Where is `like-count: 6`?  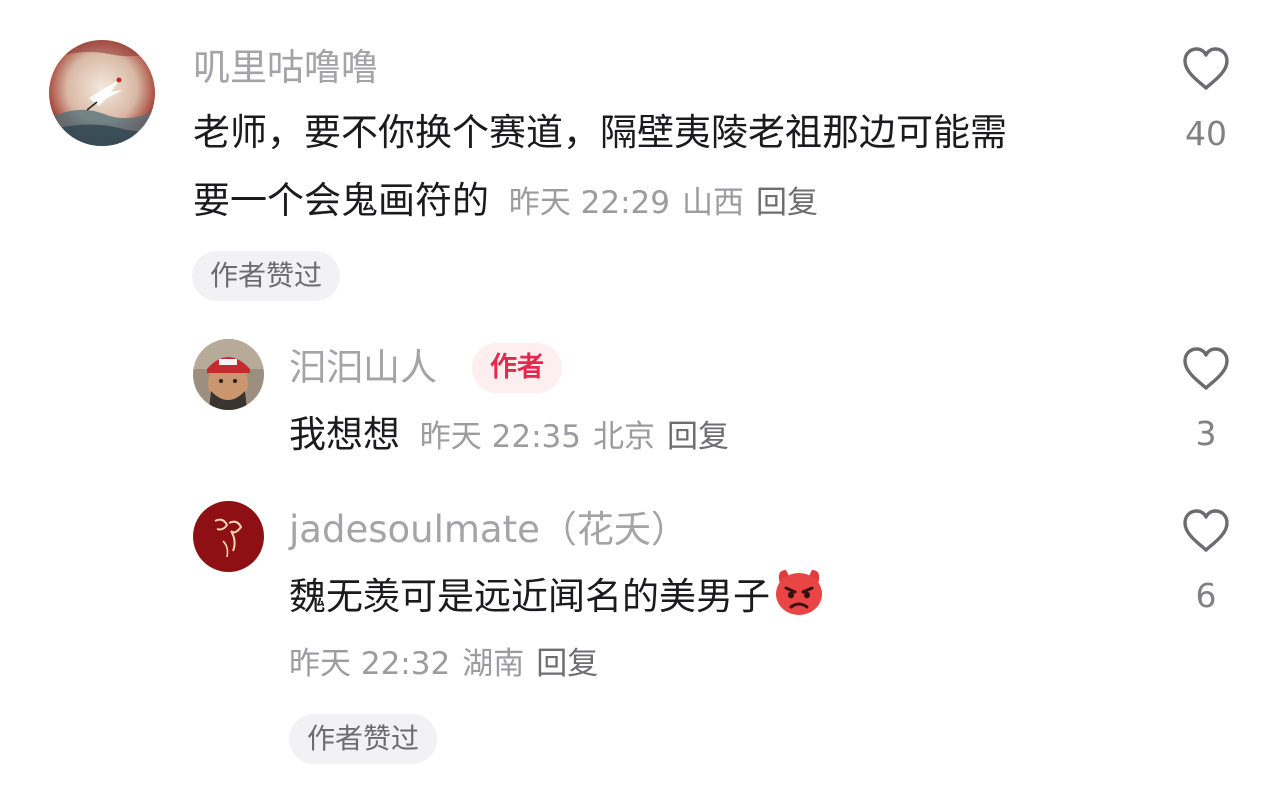
like-count: 6 is located at coordinates (1206, 595).